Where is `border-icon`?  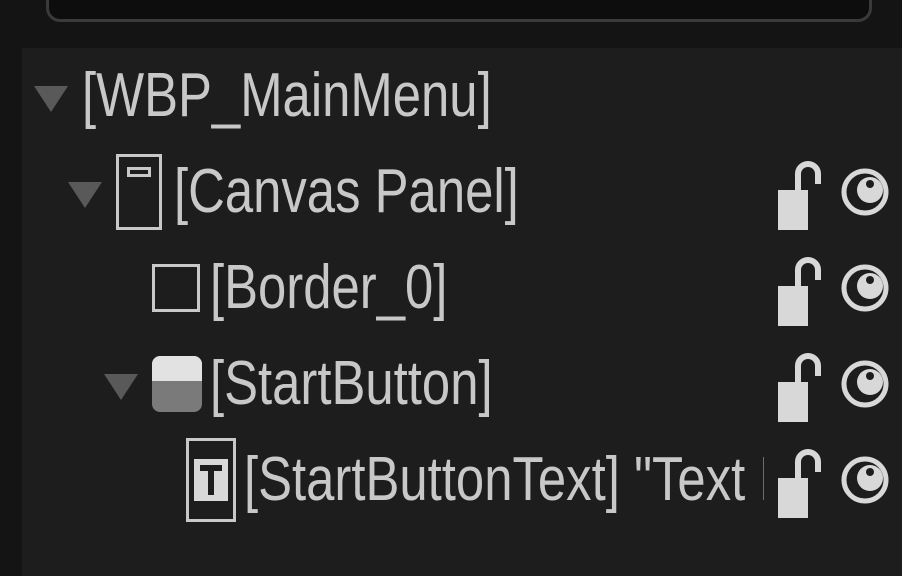 border-icon is located at coordinates (176, 288).